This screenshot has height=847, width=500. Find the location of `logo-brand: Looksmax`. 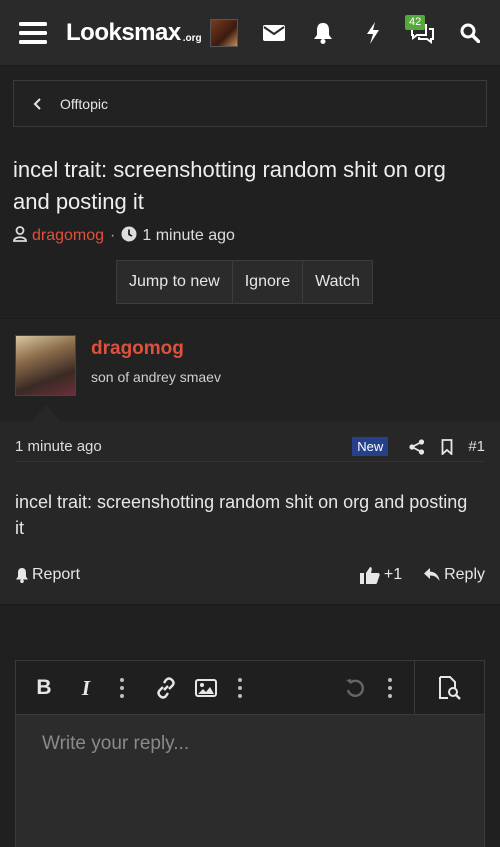

logo-brand: Looksmax is located at coordinates (123, 32).